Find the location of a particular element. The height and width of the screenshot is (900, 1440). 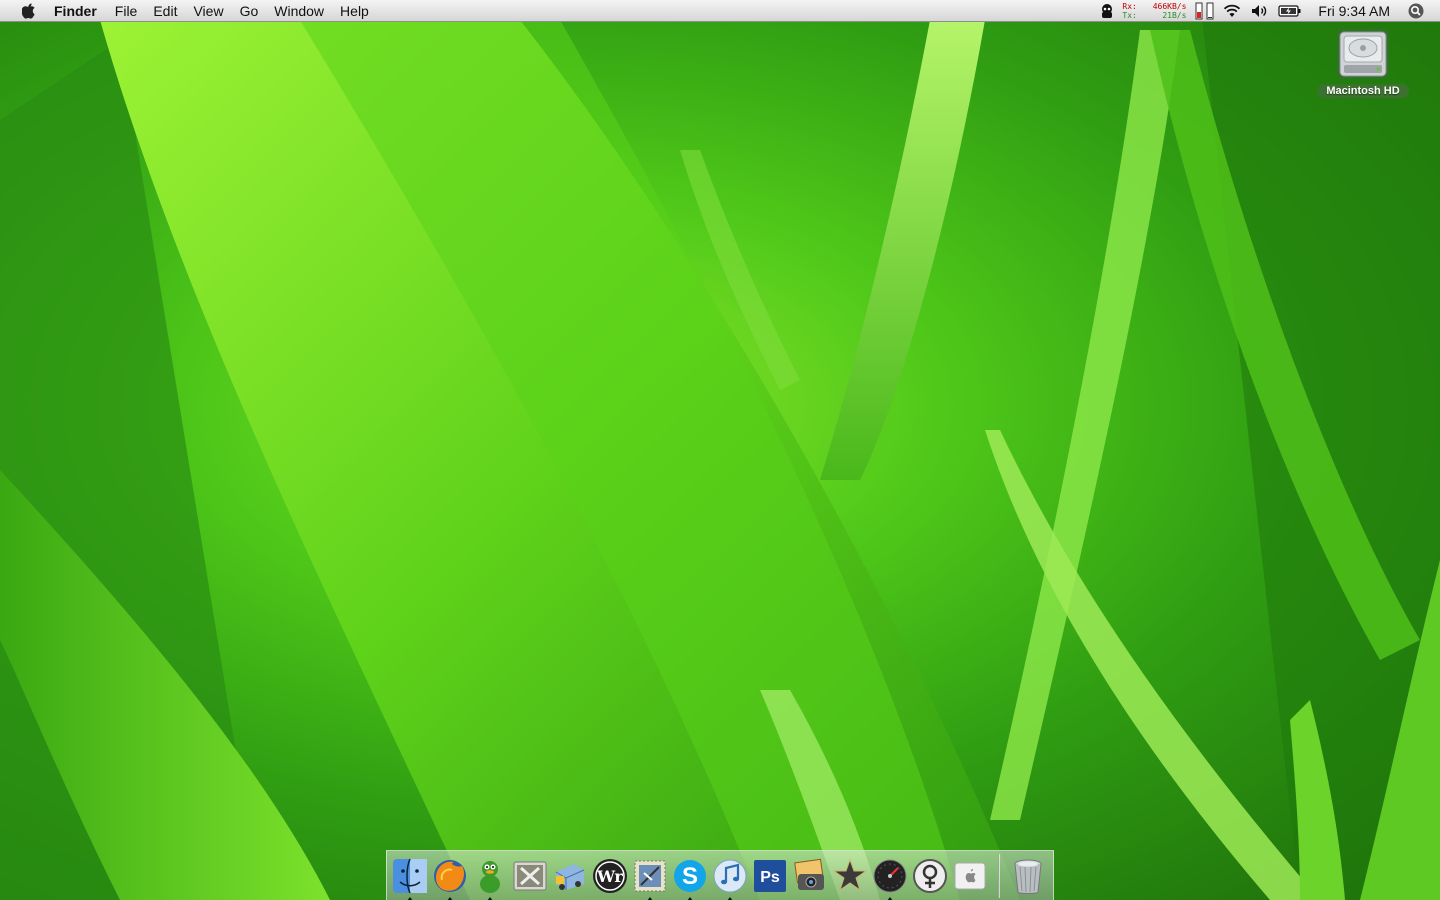

dock-gender-app is located at coordinates (930, 876).